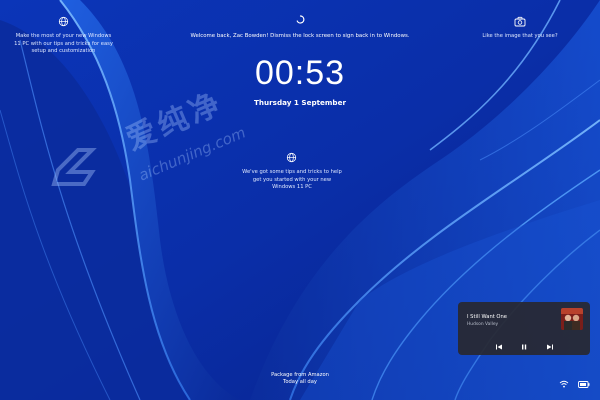 This screenshot has width=600, height=400. Describe the element at coordinates (550, 343) in the screenshot. I see `next-button` at that location.